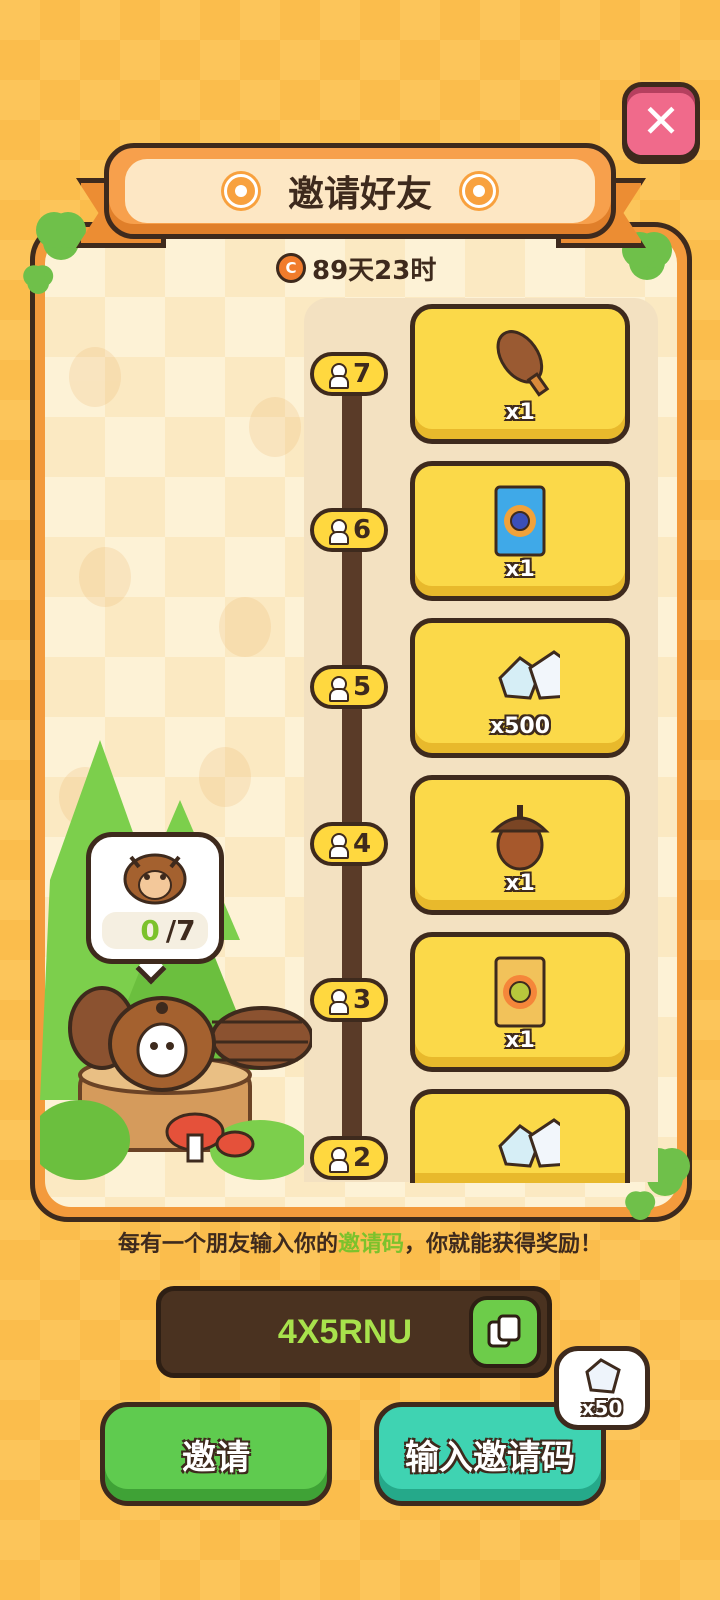  What do you see at coordinates (227, 1244) in the screenshot?
I see `info-text-before: 每有一个朋友输入你的` at bounding box center [227, 1244].